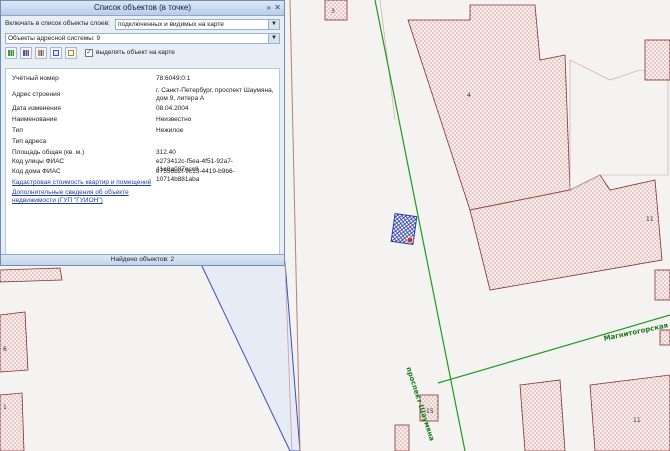 This screenshot has width=670, height=451. What do you see at coordinates (277, 8) in the screenshot?
I see `close-icon: ✕` at bounding box center [277, 8].